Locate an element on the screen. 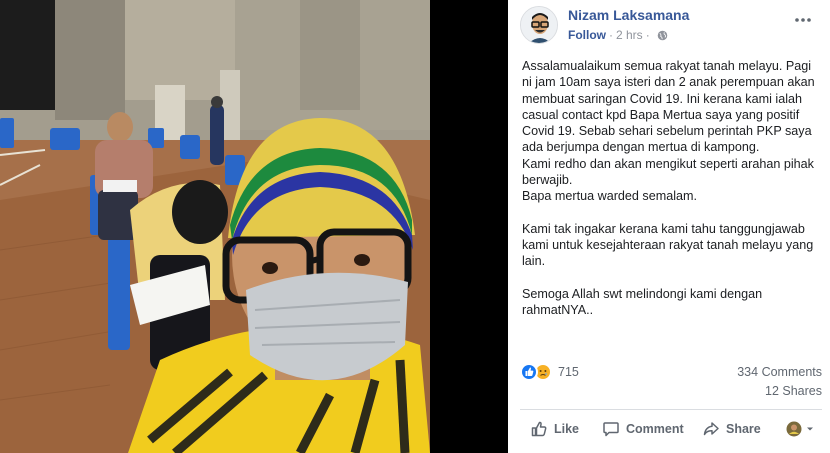  author-name: Nizam Laksamana is located at coordinates (628, 15).